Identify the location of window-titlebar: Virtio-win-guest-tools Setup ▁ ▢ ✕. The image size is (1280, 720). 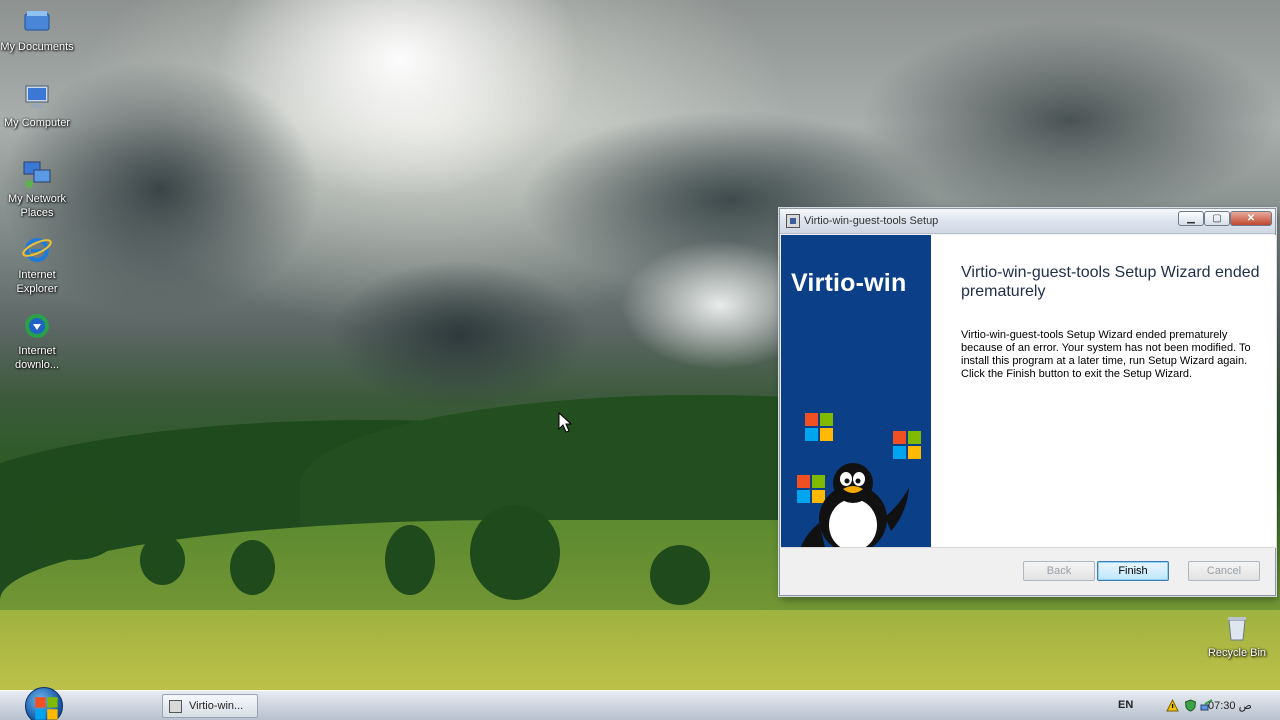
(1027, 221).